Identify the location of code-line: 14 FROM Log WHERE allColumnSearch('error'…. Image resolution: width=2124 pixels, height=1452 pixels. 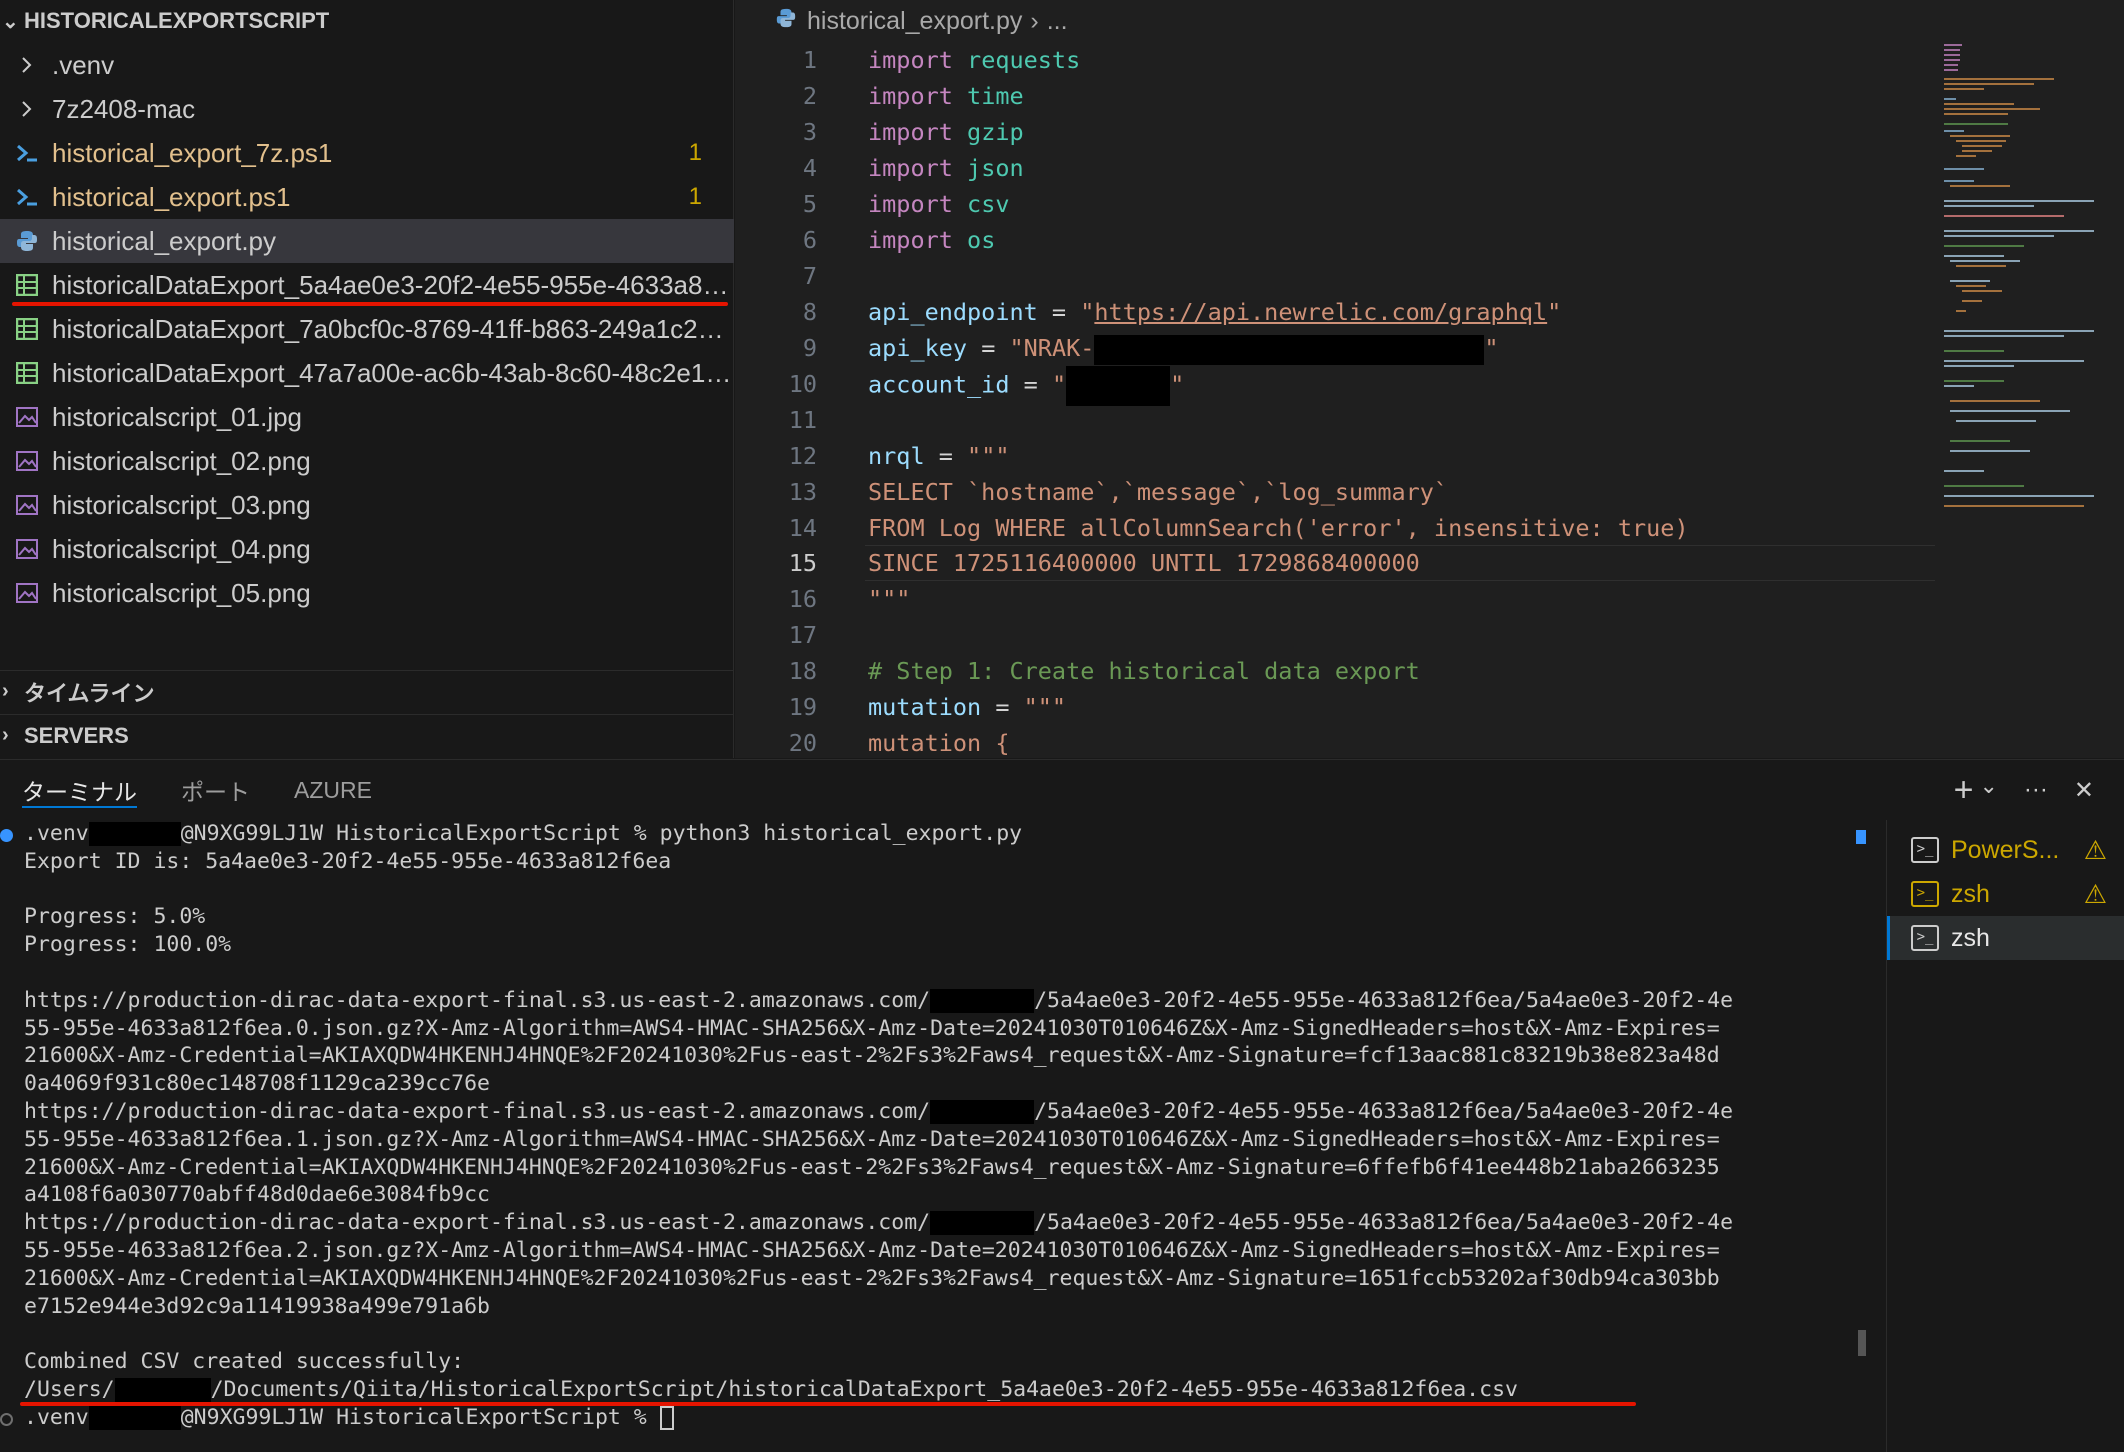
(1335, 528).